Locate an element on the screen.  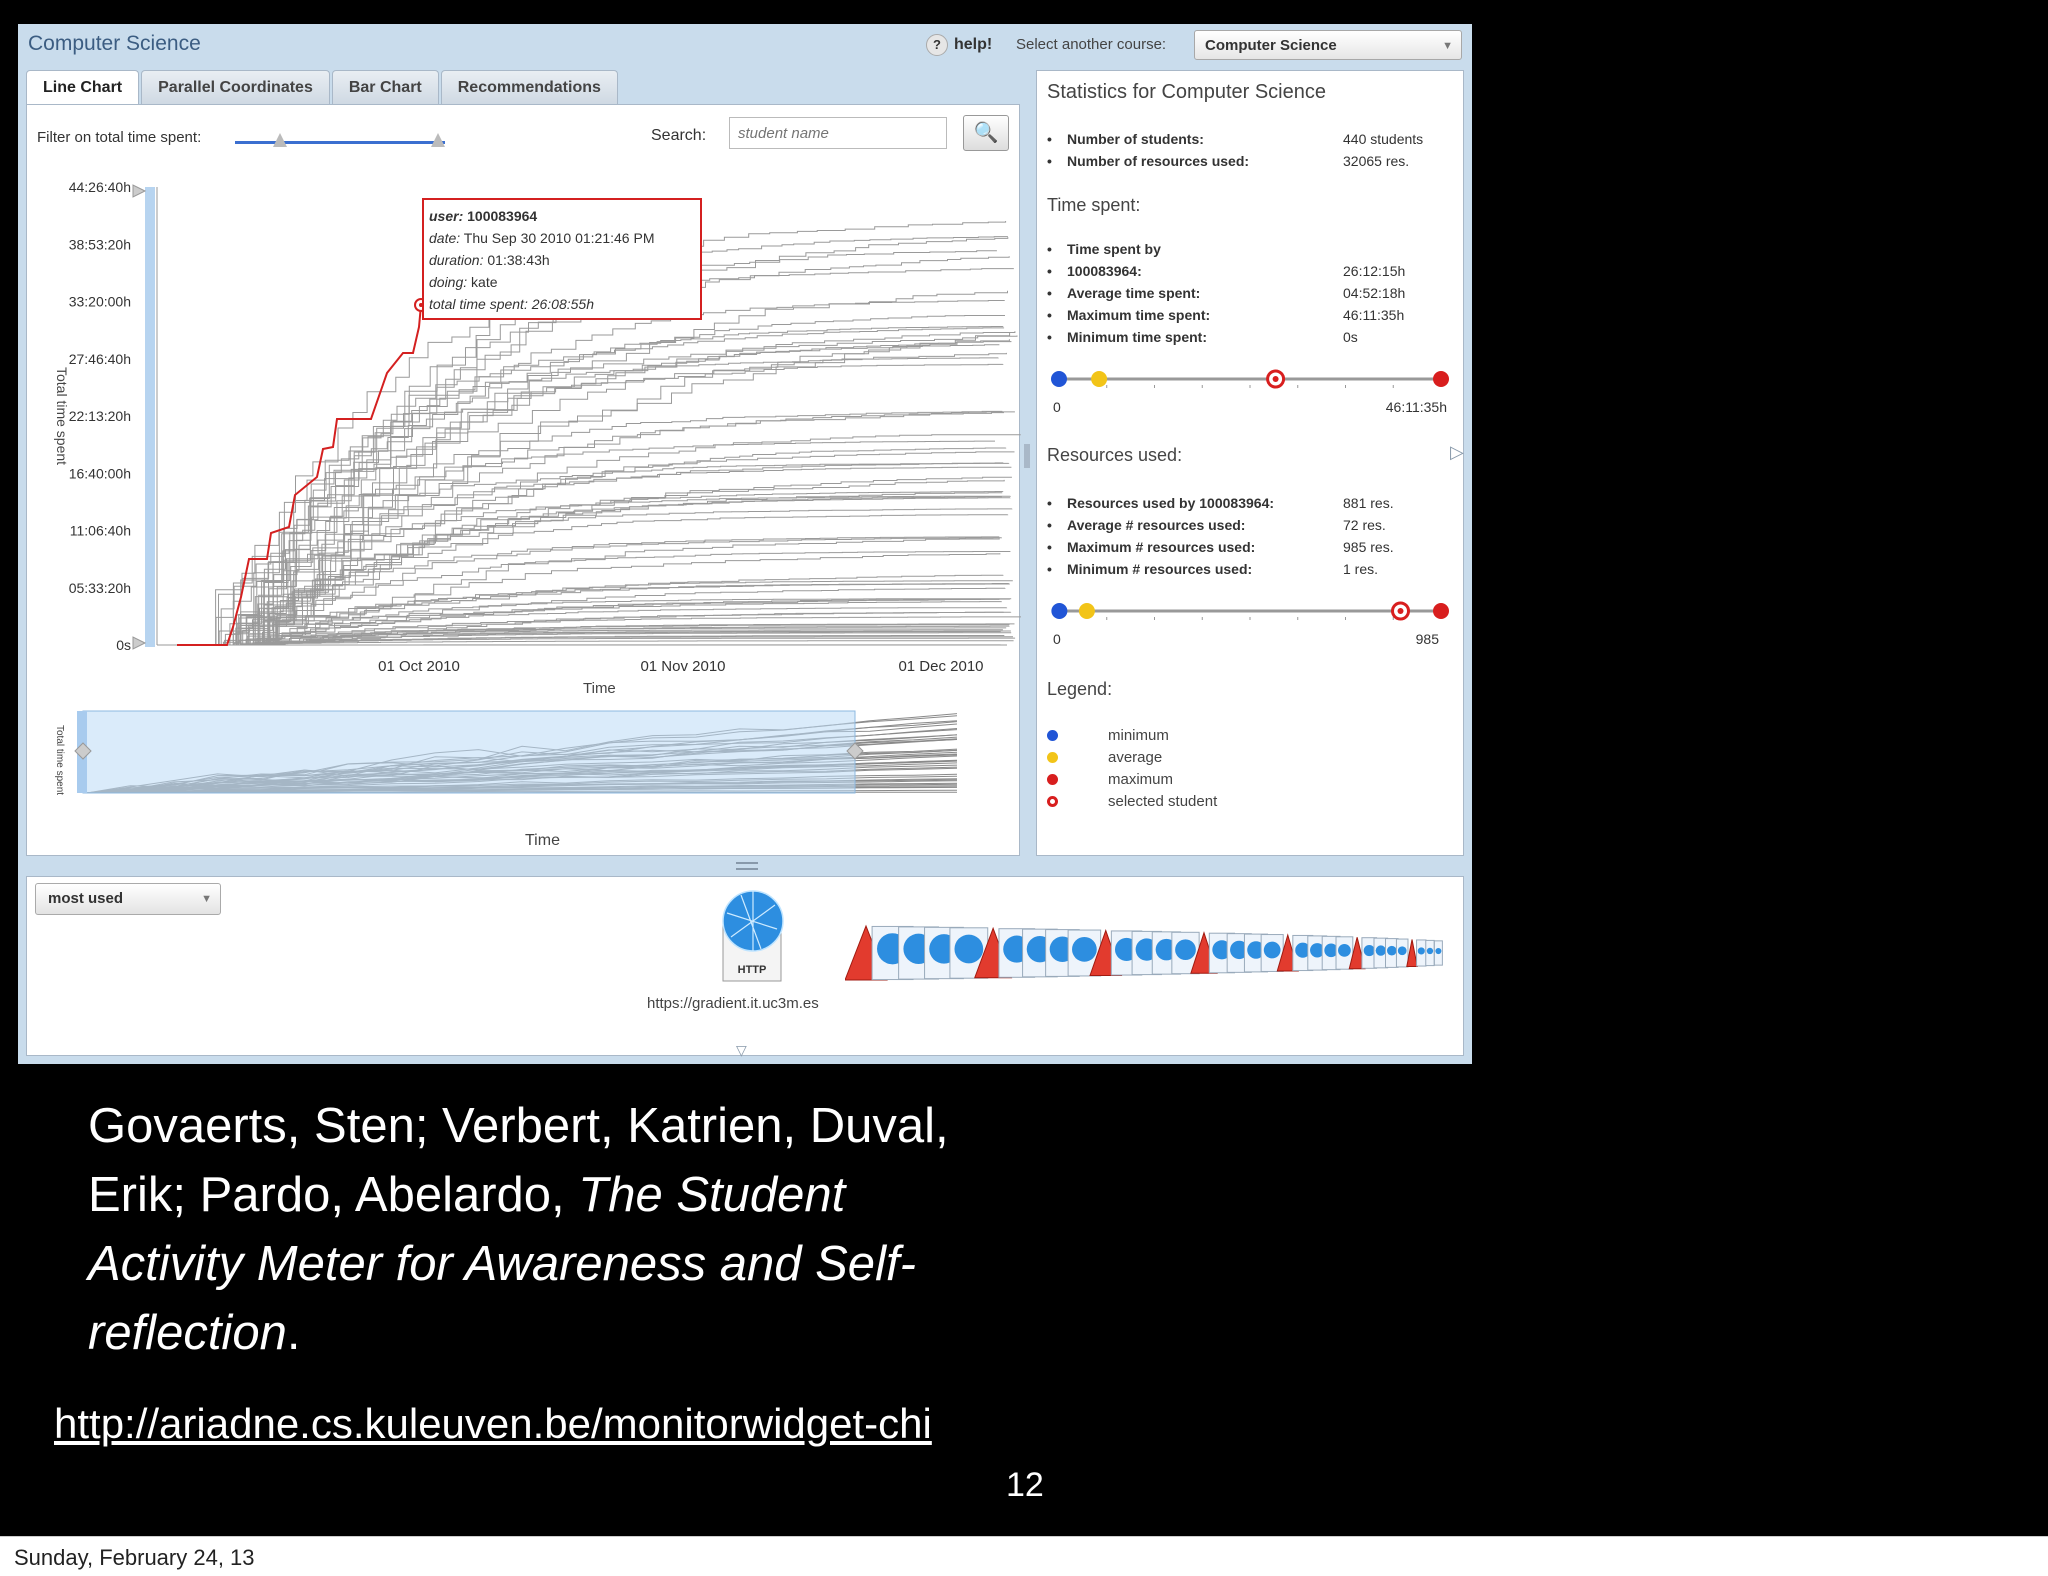
stat-label: Time spent by is located at coordinates (1104, 249).